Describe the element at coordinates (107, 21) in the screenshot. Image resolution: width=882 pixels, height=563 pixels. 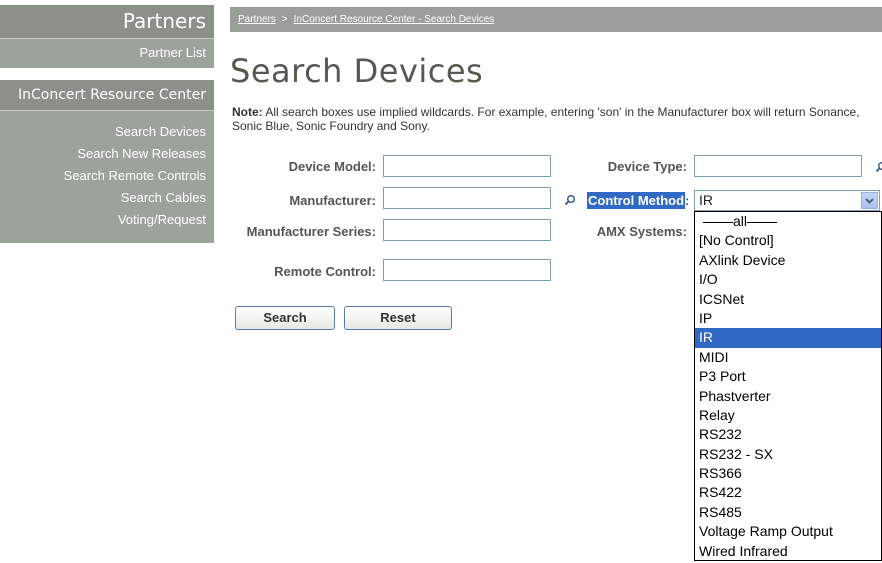
I see `sidebar-header: Partners` at that location.